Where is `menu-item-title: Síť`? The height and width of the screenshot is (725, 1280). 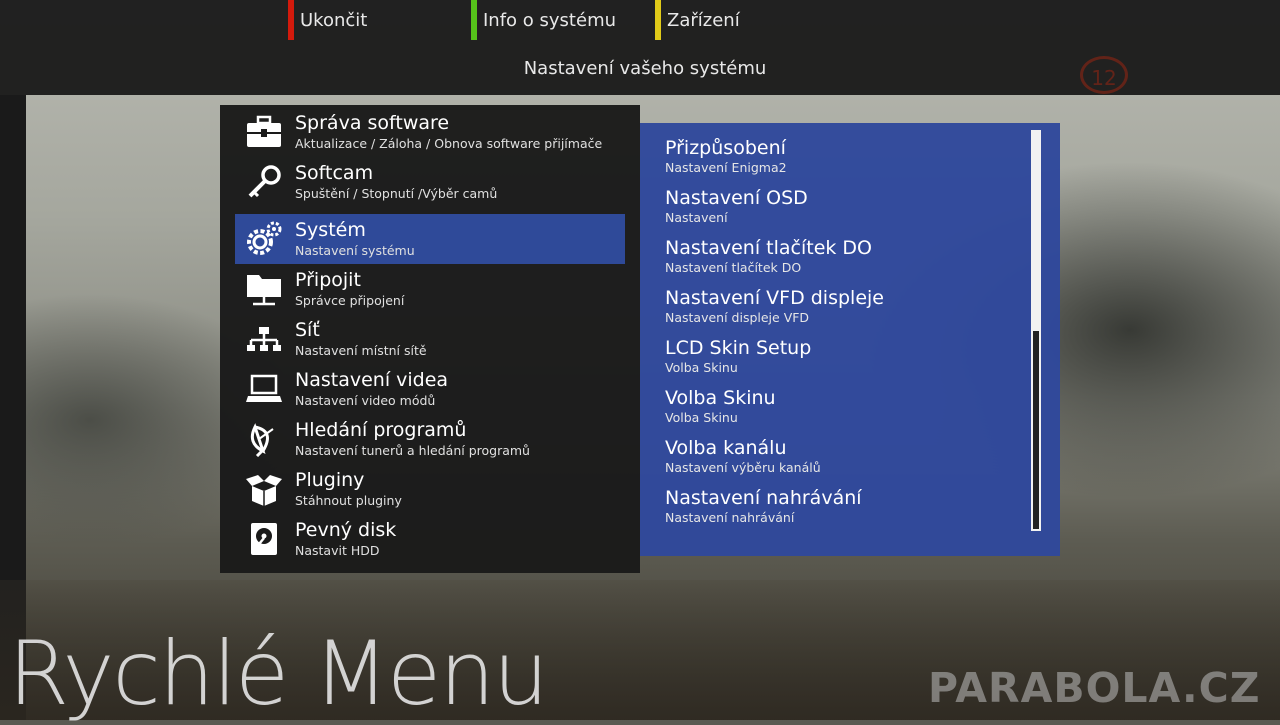
menu-item-title: Síť is located at coordinates (307, 330).